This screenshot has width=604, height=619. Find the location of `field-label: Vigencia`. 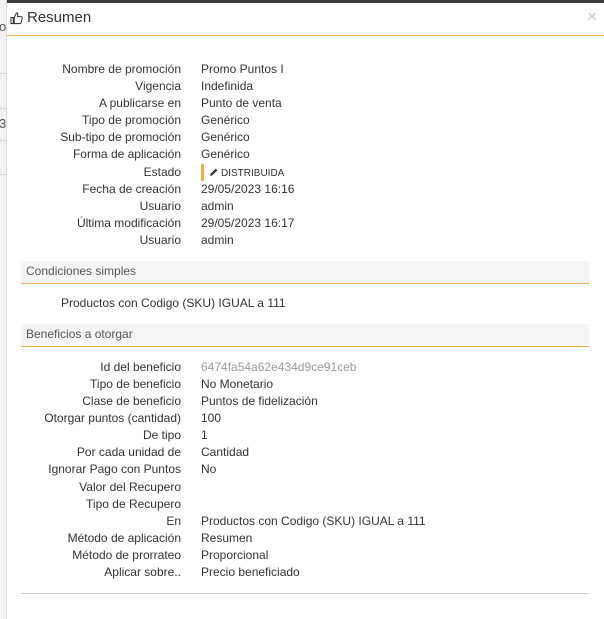

field-label: Vigencia is located at coordinates (158, 86).